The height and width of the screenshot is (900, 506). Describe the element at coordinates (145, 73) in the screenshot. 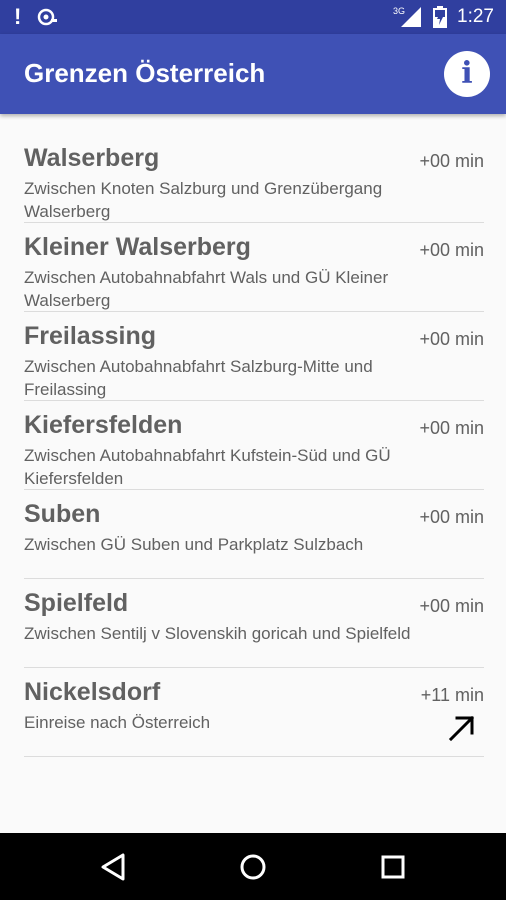

I see `app-title: Grenzen Österreich` at that location.